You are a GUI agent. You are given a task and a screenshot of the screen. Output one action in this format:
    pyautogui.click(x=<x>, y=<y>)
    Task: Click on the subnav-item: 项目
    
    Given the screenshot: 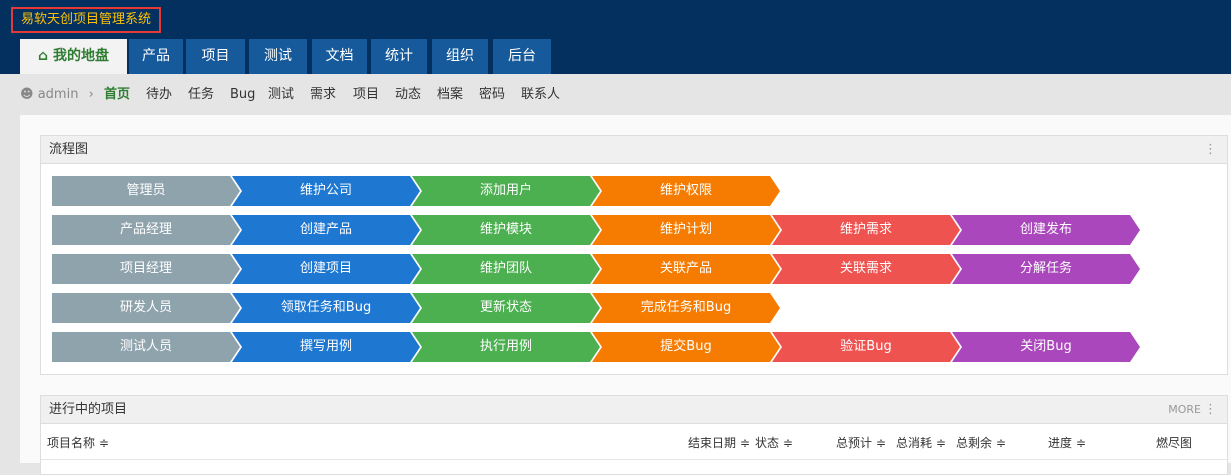 What is the action you would take?
    pyautogui.click(x=366, y=94)
    